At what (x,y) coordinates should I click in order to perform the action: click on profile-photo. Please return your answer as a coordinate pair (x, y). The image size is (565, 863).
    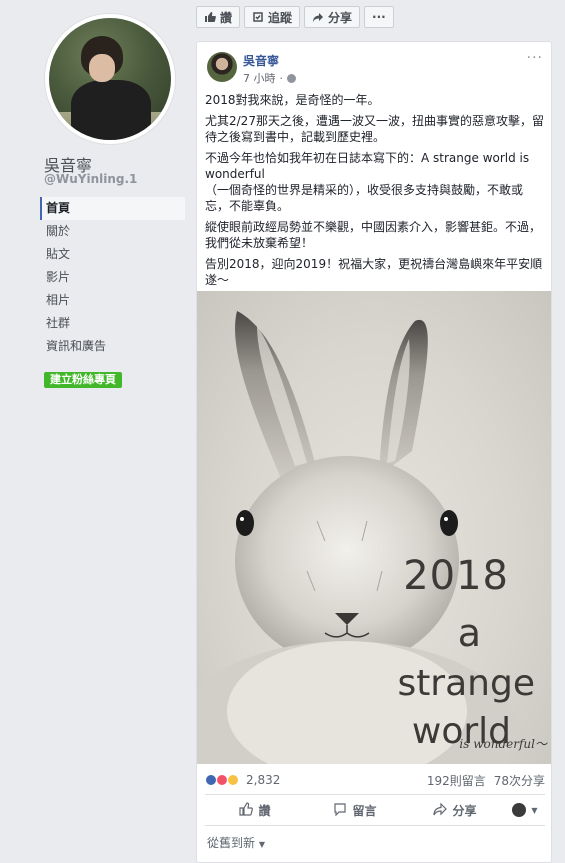
    Looking at the image, I should click on (110, 79).